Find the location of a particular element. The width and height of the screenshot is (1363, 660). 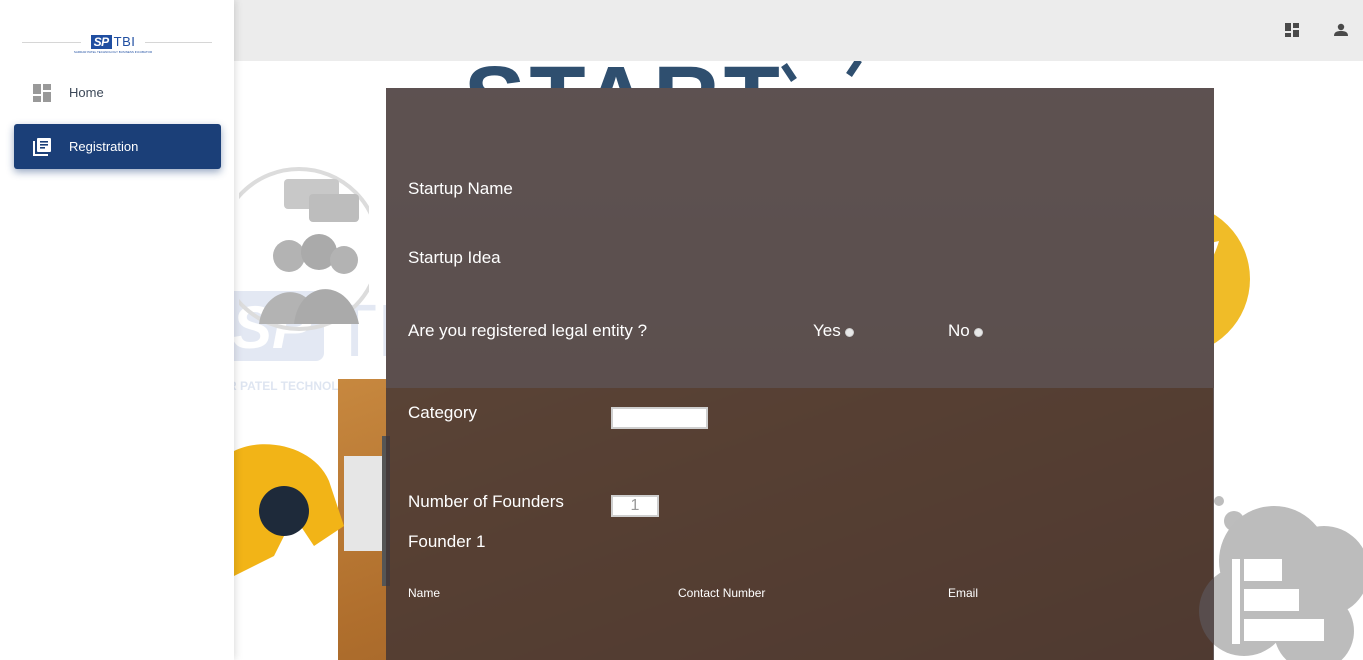

logo-mark-tbi: TBI is located at coordinates (124, 41).